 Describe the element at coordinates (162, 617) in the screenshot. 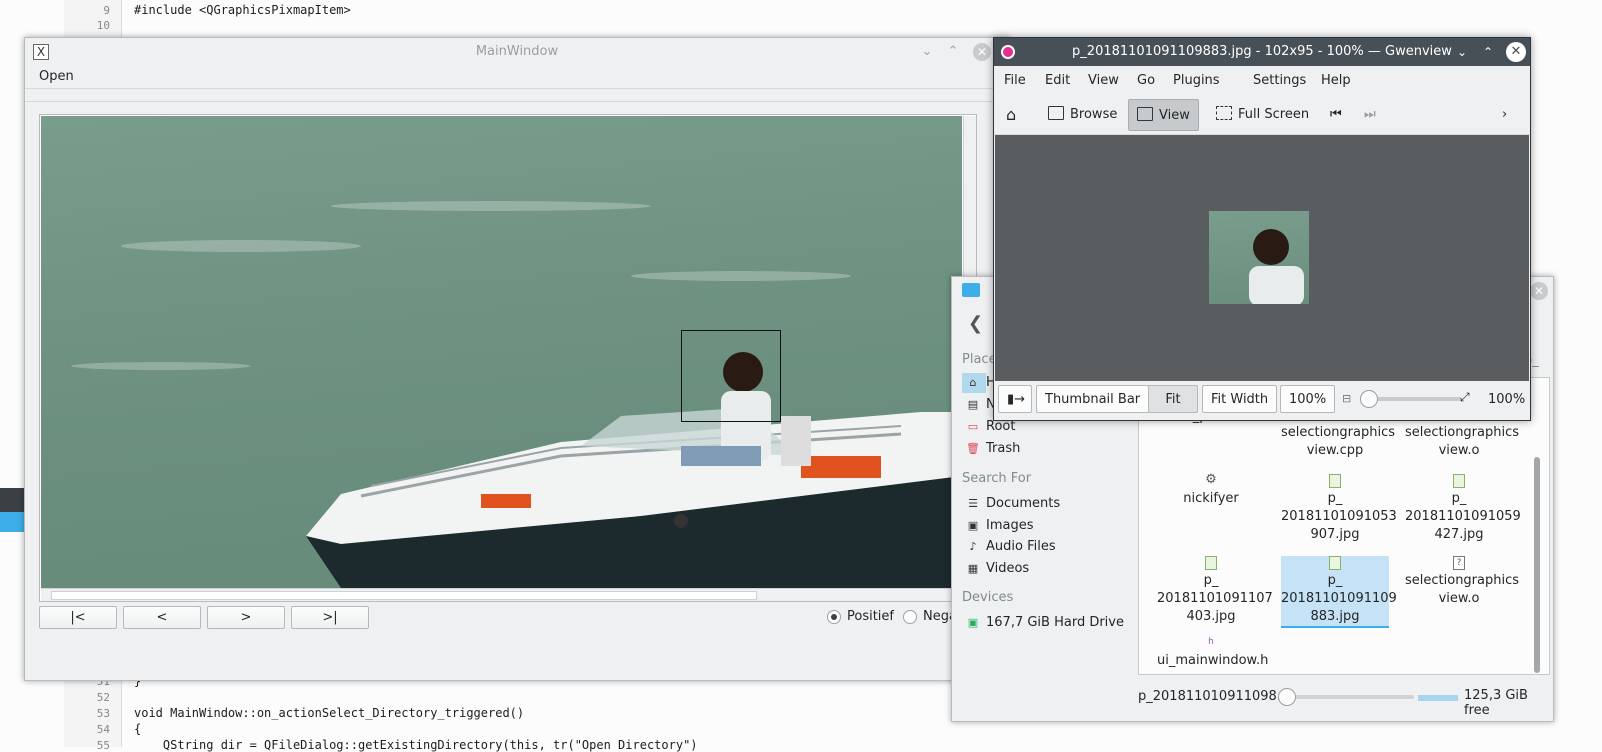

I see `previous-button: <` at that location.